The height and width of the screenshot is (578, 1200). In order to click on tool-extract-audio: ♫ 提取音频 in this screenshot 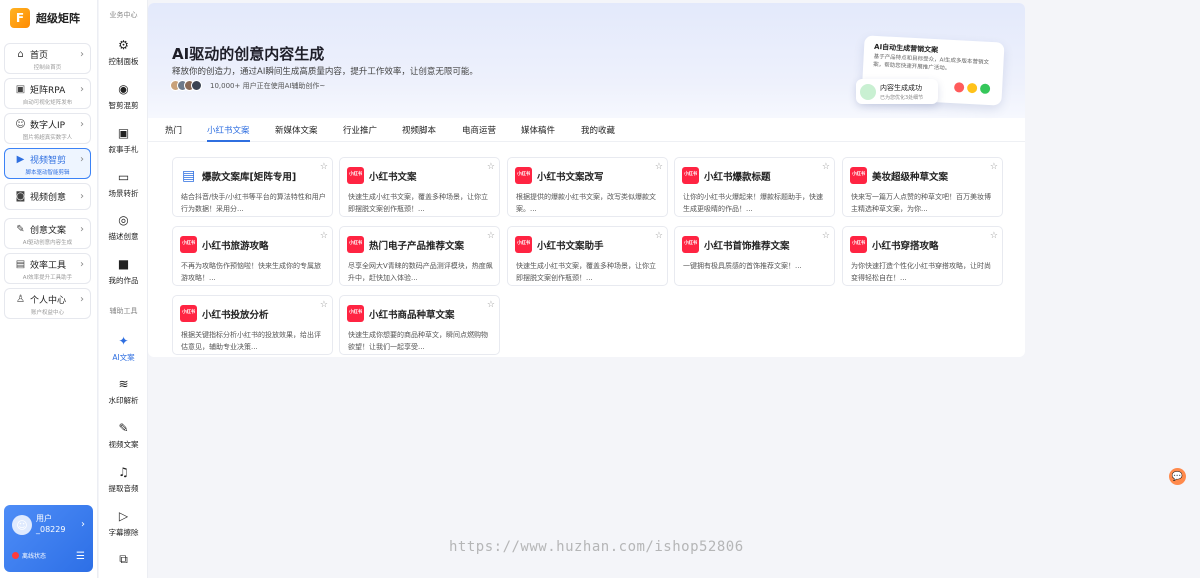, I will do `click(123, 479)`.